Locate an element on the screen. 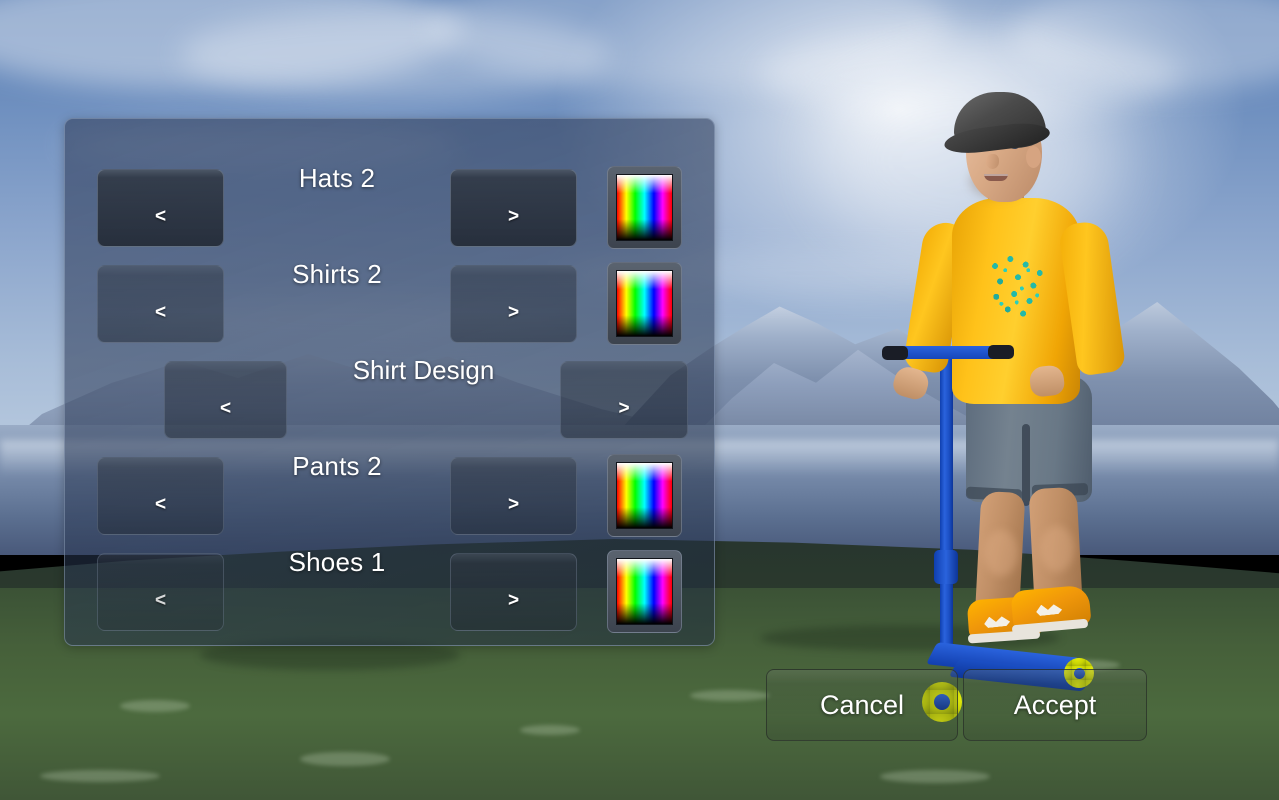 The height and width of the screenshot is (800, 1279). pants-next-button: > is located at coordinates (513, 496).